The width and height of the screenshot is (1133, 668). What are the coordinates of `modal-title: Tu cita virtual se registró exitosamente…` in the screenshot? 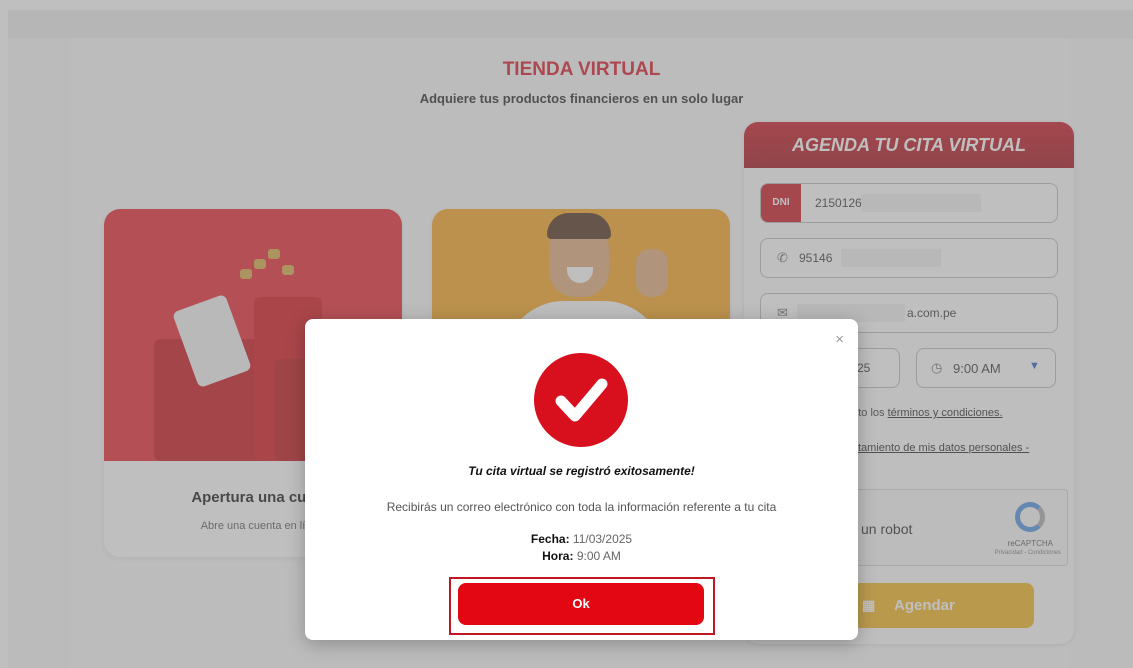 It's located at (581, 471).